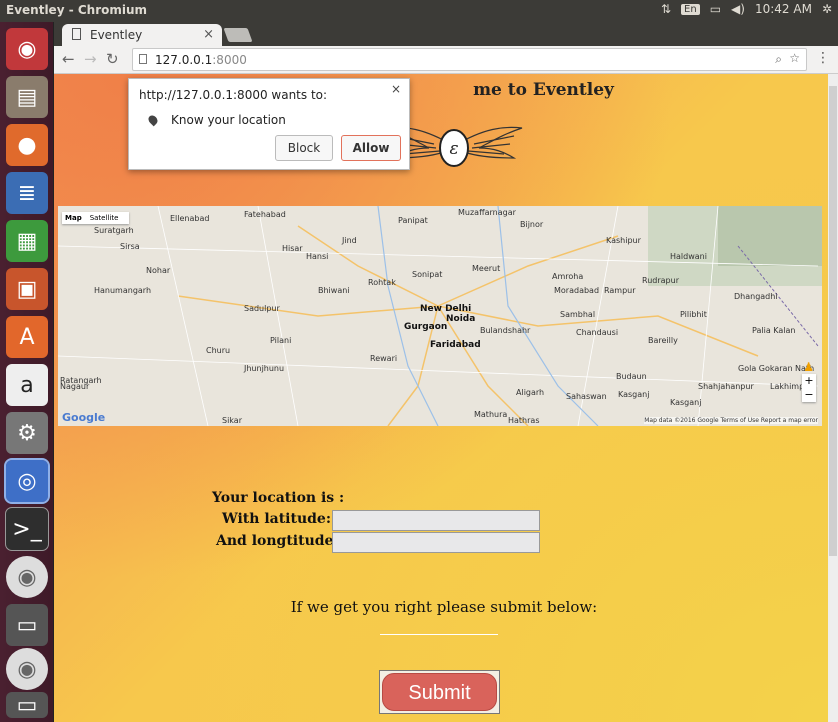 This screenshot has width=838, height=722. Describe the element at coordinates (778, 59) in the screenshot. I see `search-icon: ⌕` at that location.